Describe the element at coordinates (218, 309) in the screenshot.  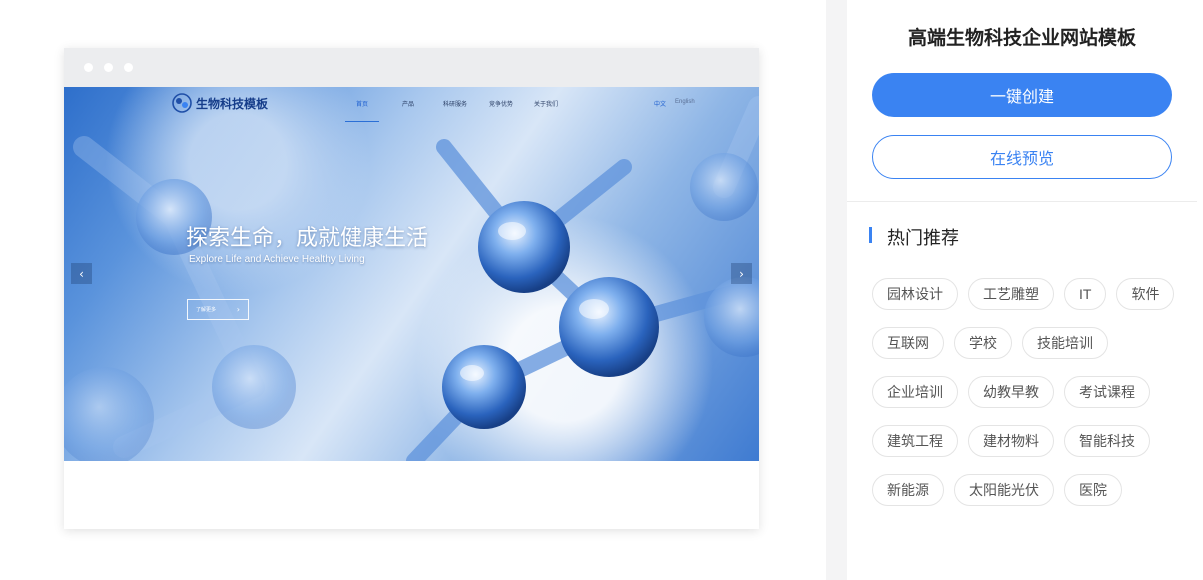
I see `learn-more-button: 了解更多 ›` at that location.